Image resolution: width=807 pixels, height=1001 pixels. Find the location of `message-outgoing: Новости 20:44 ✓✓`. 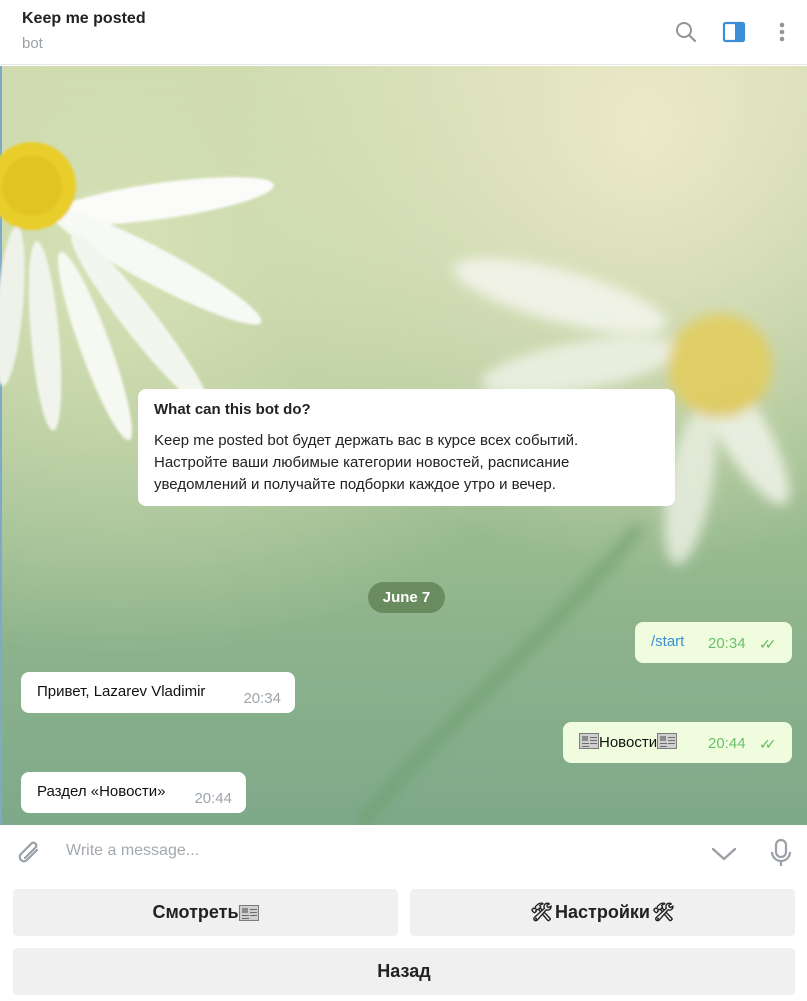

message-outgoing: Новости 20:44 ✓✓ is located at coordinates (677, 742).